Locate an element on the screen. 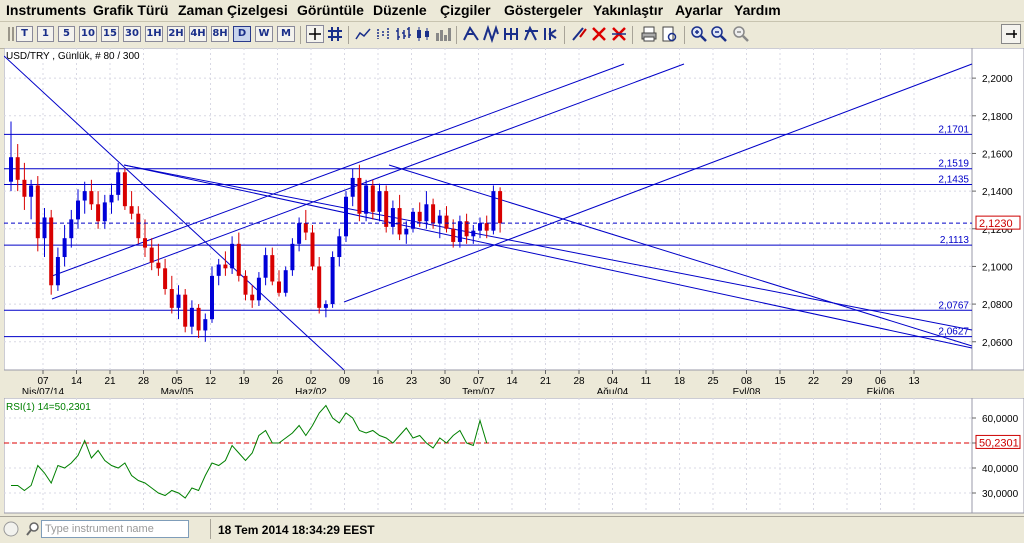 The height and width of the screenshot is (543, 1024). line-chart-icon is located at coordinates (363, 34).